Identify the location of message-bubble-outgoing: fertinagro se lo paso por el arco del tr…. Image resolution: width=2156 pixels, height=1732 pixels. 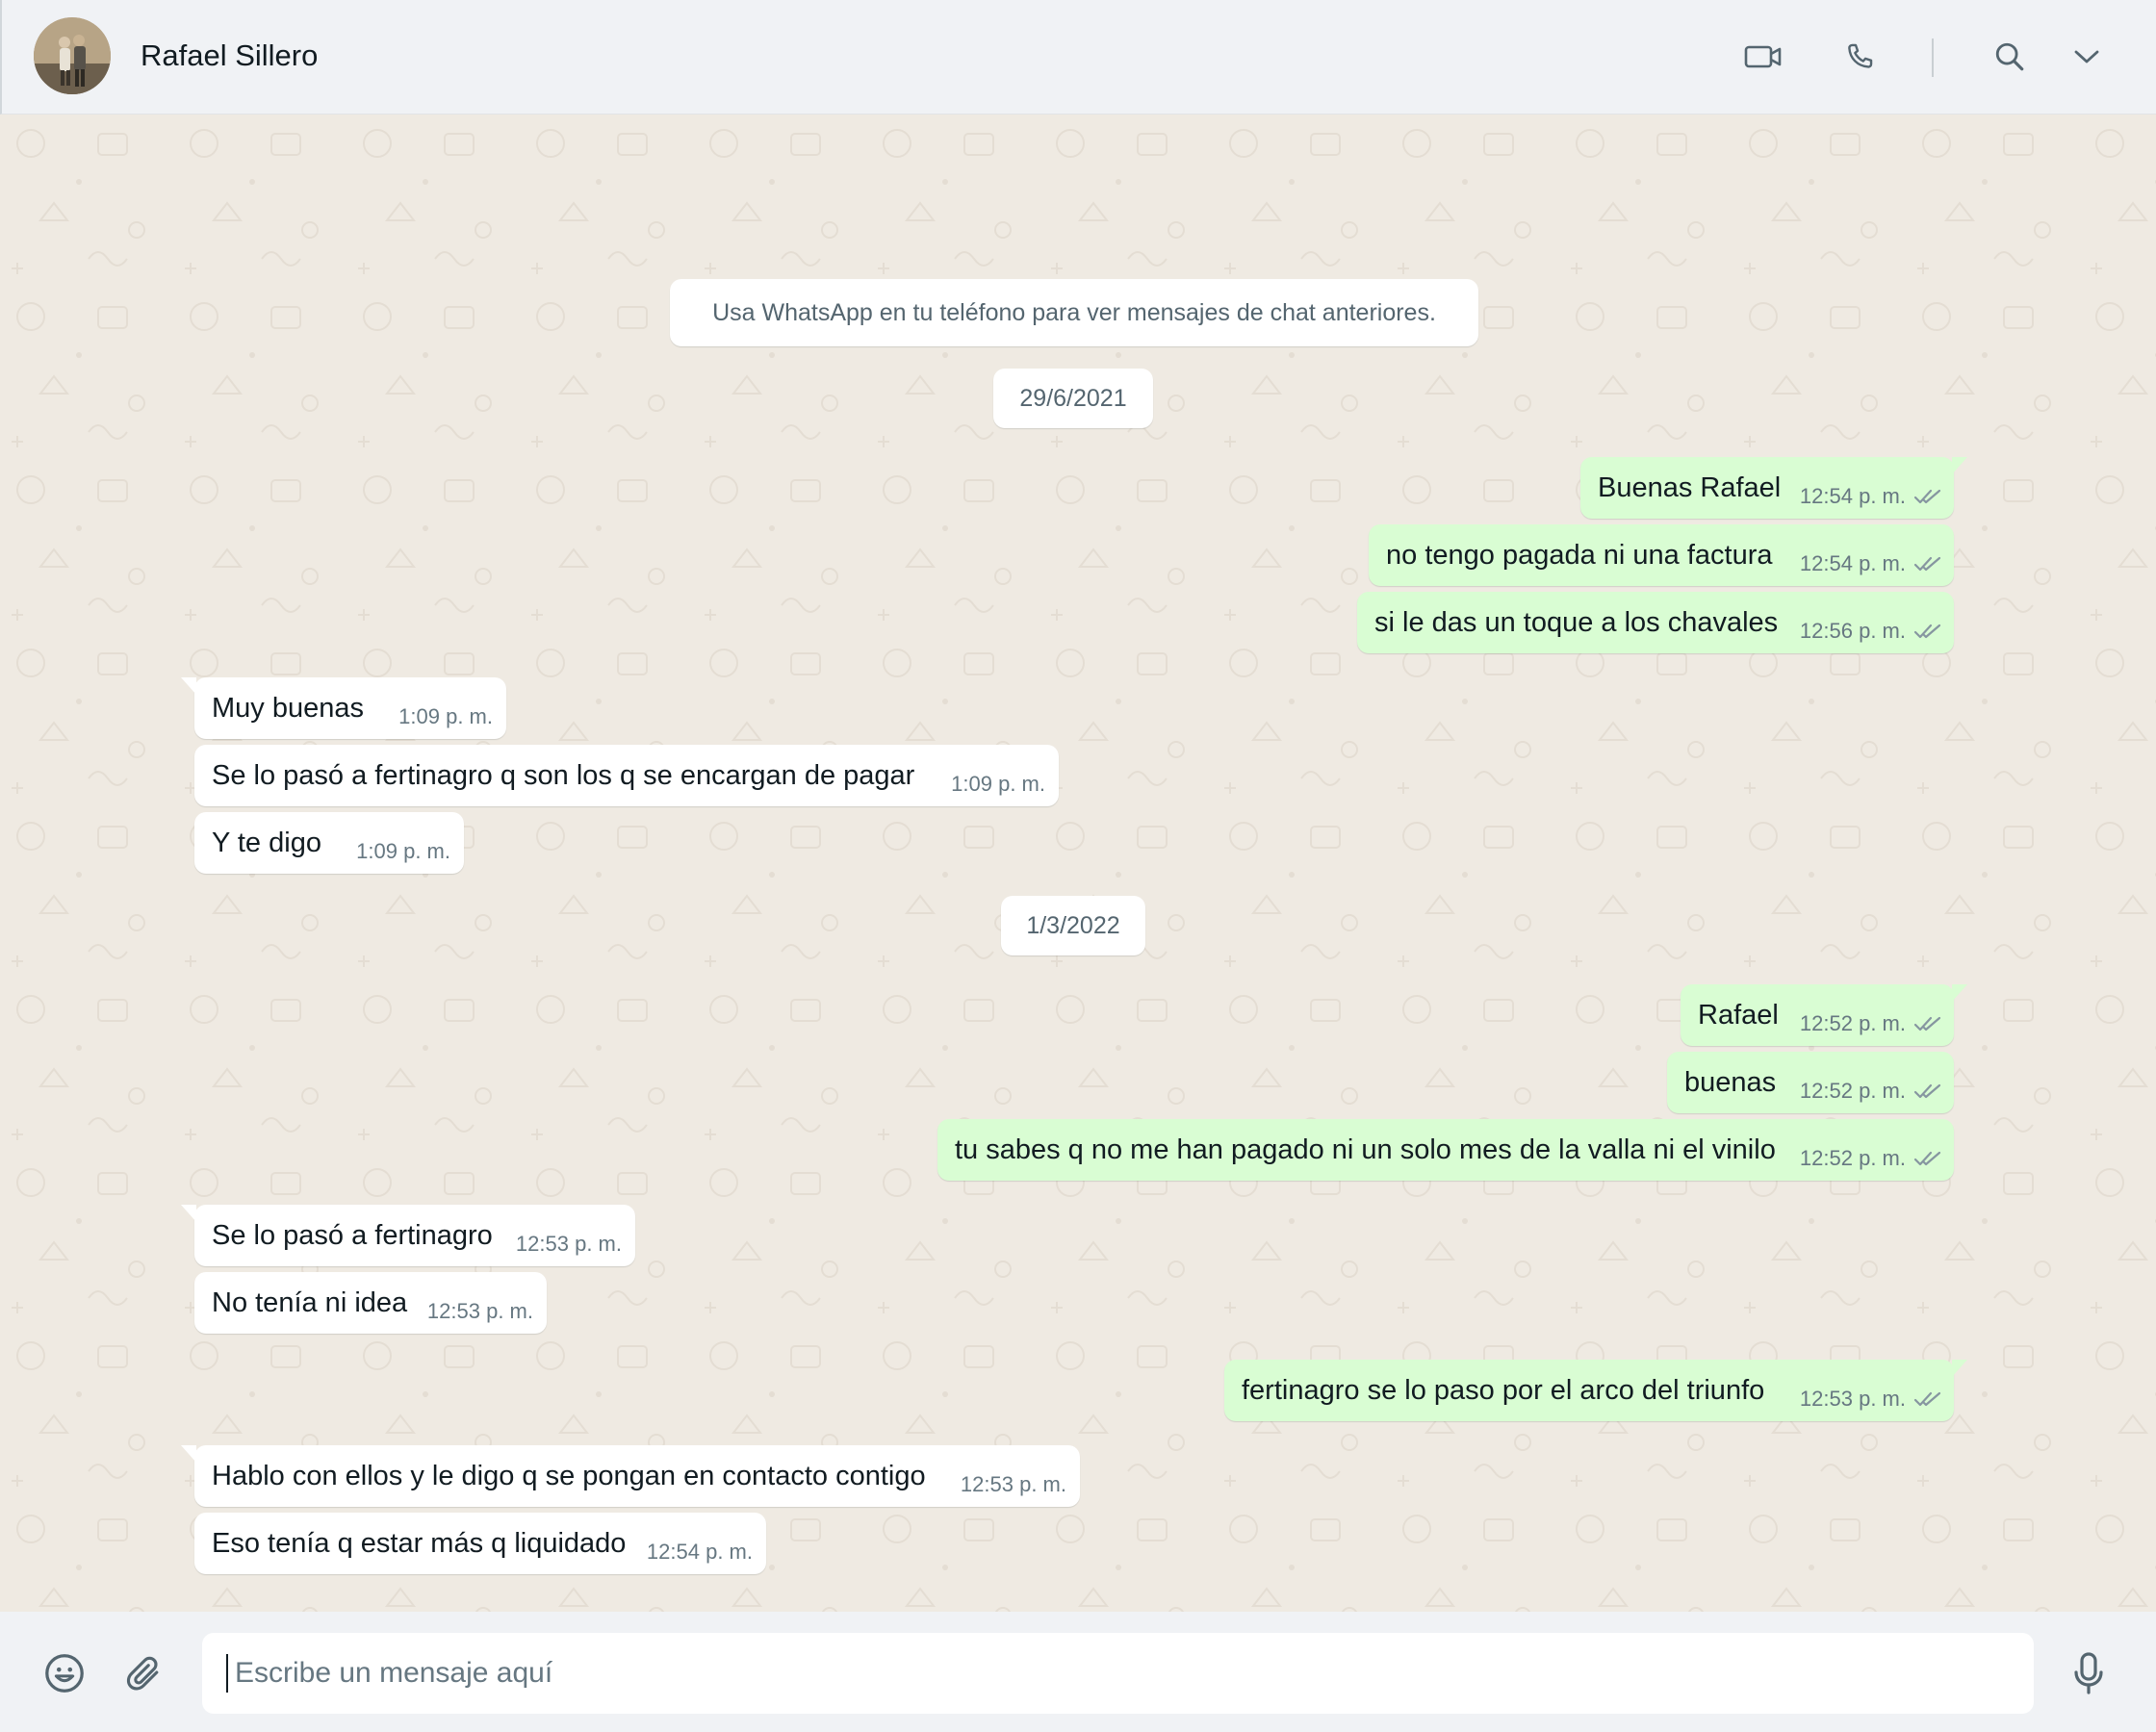
(1595, 1390).